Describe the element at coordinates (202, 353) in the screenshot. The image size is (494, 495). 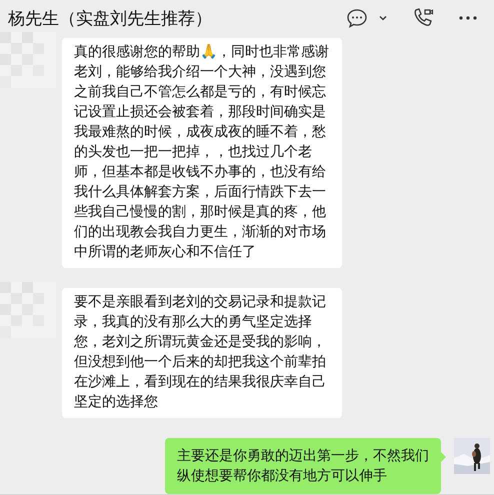
I see `message-bubble: 要不是亲眼看到老刘的交易记录和提款记录，我真的没有那么大的勇气坚定选择您，老刘之所谓玩黄金还是受我的影响，但没想到他一个后来的却把我这个前辈拍在沙滩上，看到现在的结果我很庆幸自己坚定的选择您` at that location.